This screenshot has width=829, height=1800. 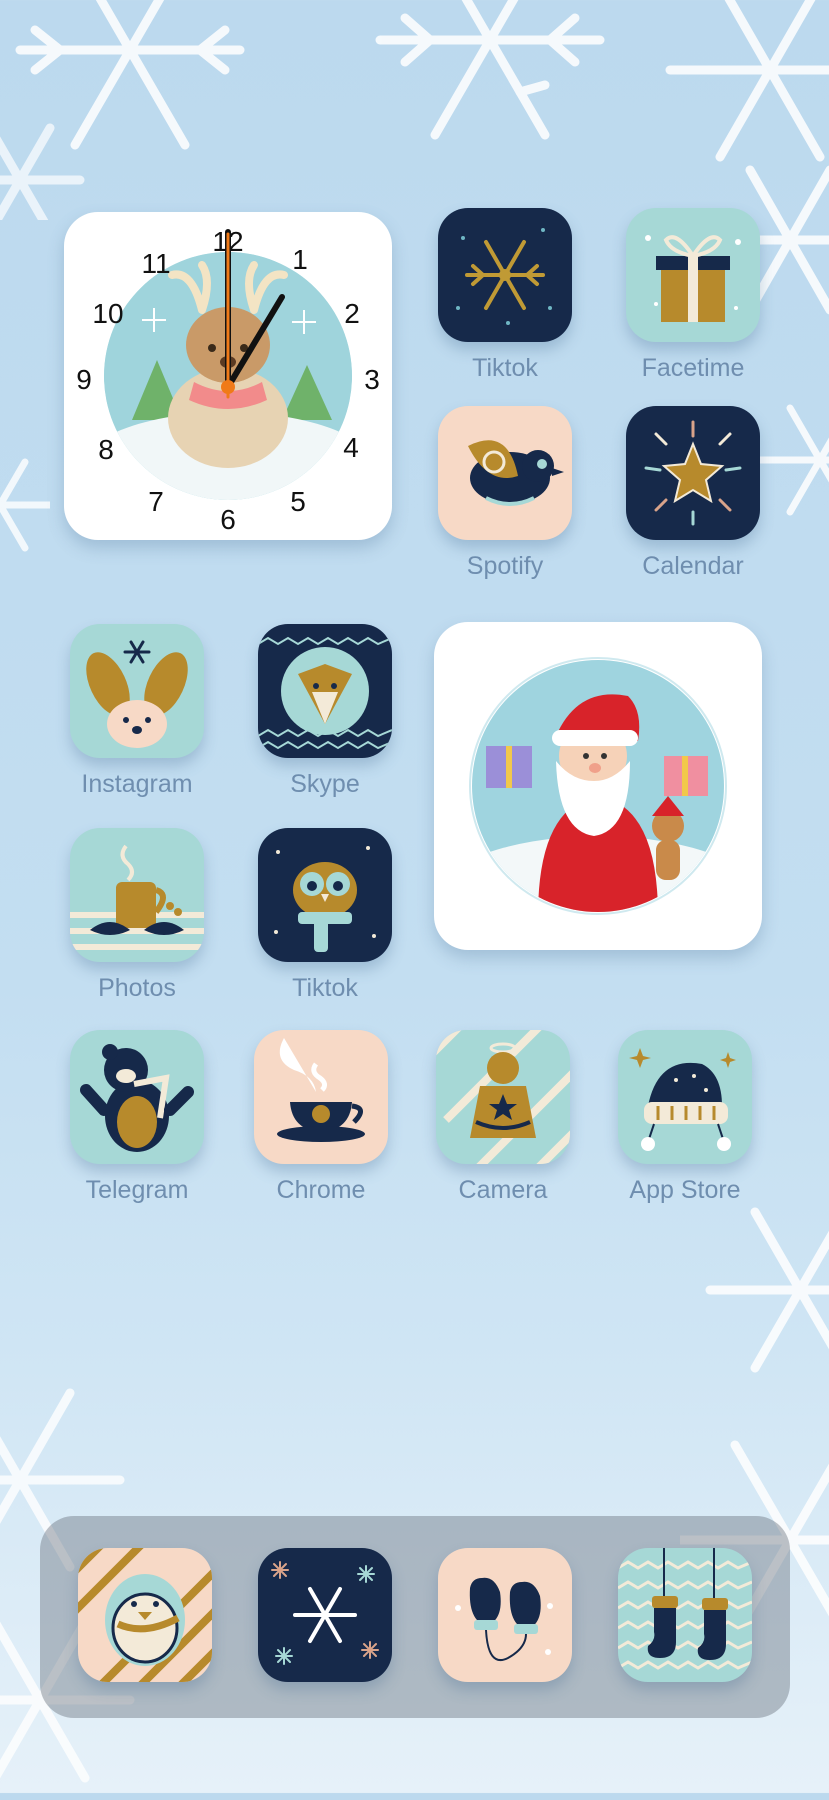 What do you see at coordinates (693, 566) in the screenshot?
I see `app-label: Calendar` at bounding box center [693, 566].